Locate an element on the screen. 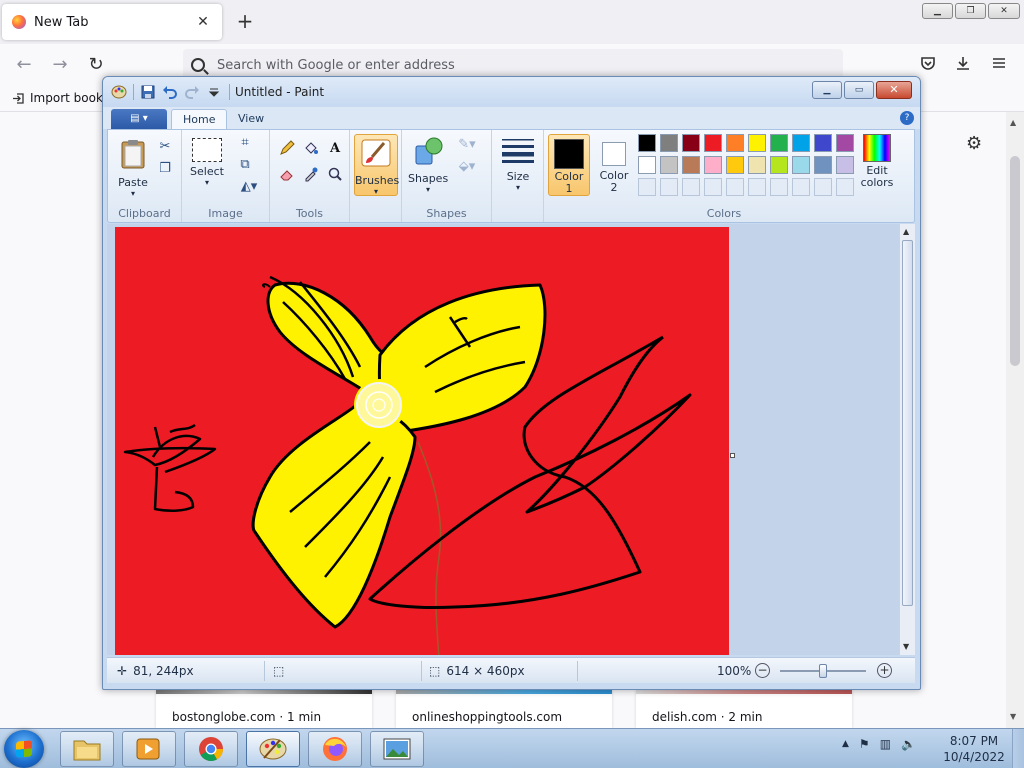  start-button is located at coordinates (24, 749).